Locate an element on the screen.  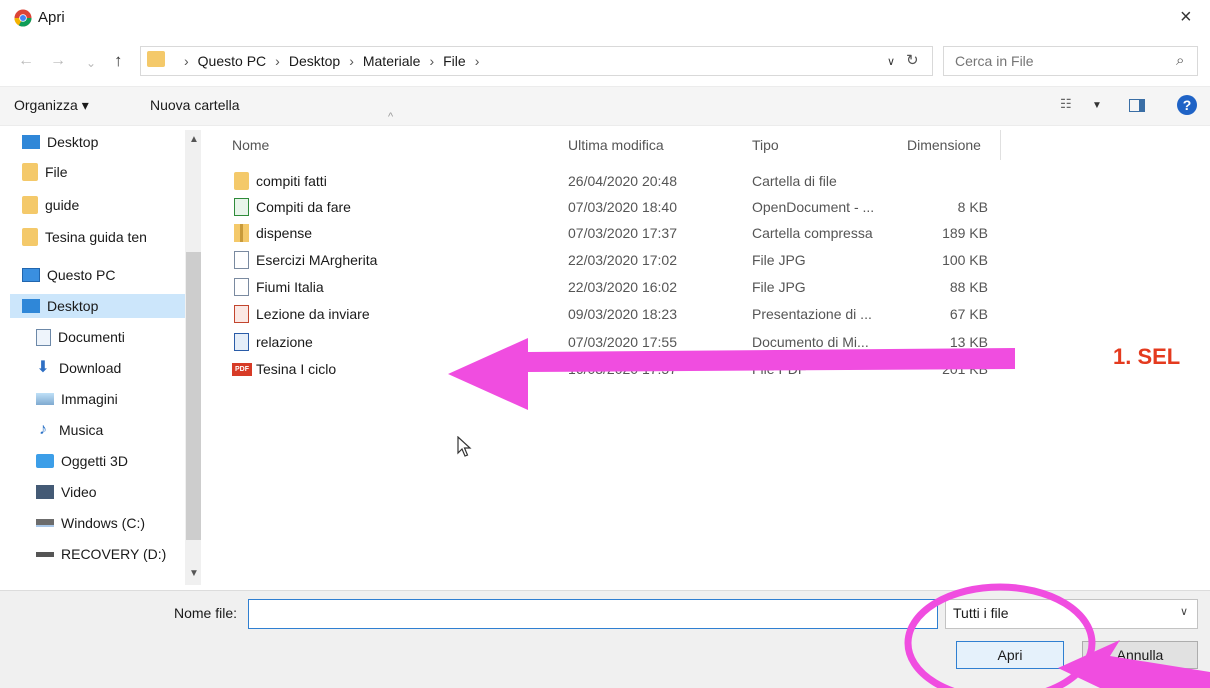
search-icon: ⌕ is located at coordinates (1180, 60).